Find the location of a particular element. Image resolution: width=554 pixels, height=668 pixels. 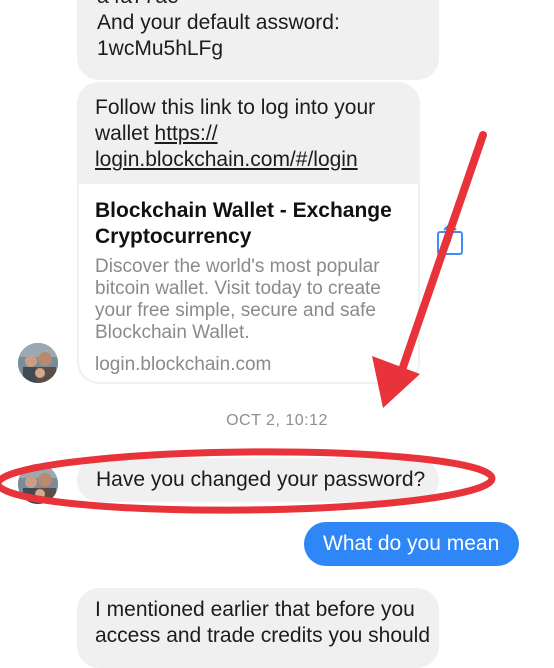

annotation-arrow-shaft is located at coordinates (442, 252).